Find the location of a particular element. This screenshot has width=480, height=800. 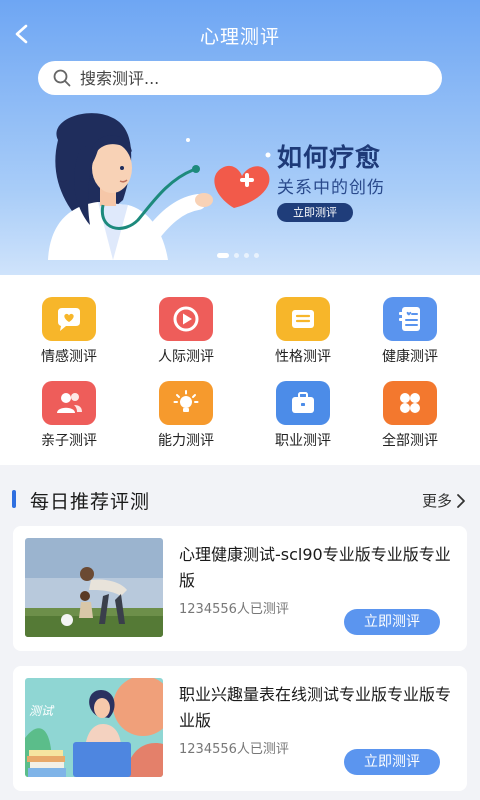

category-emotion: 情感测评 is located at coordinates (69, 331).